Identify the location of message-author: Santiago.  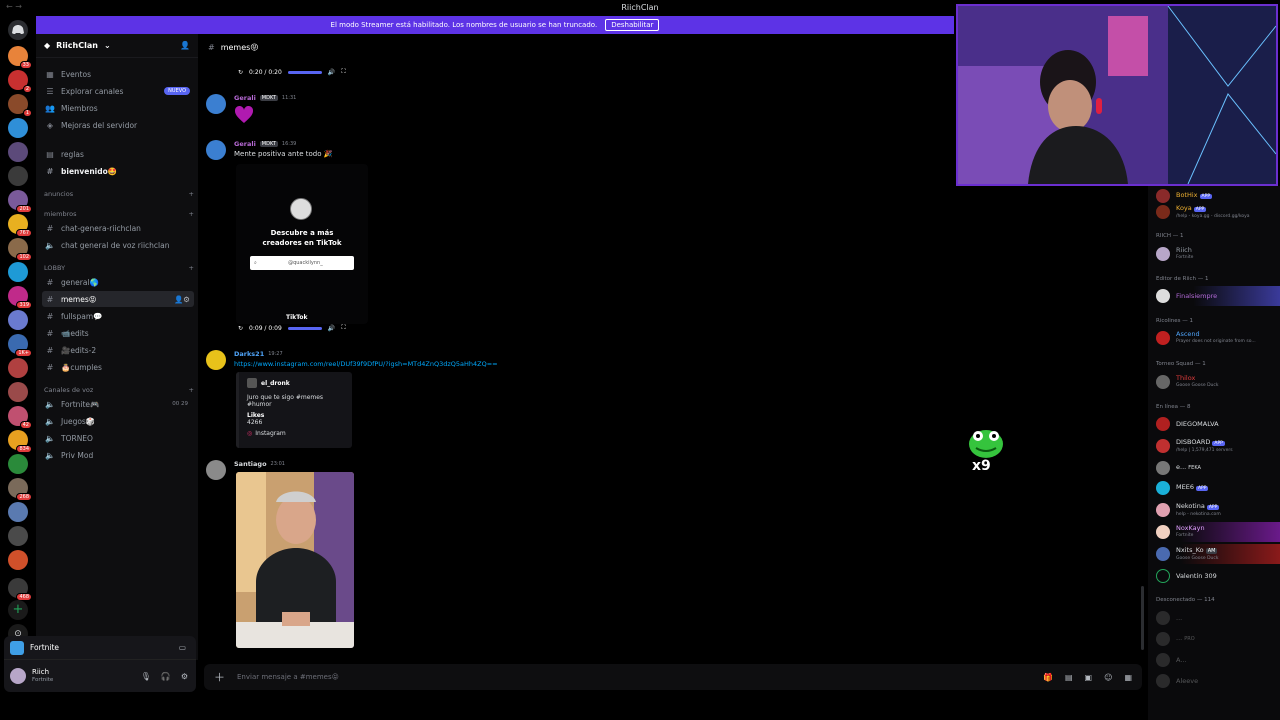
(250, 464).